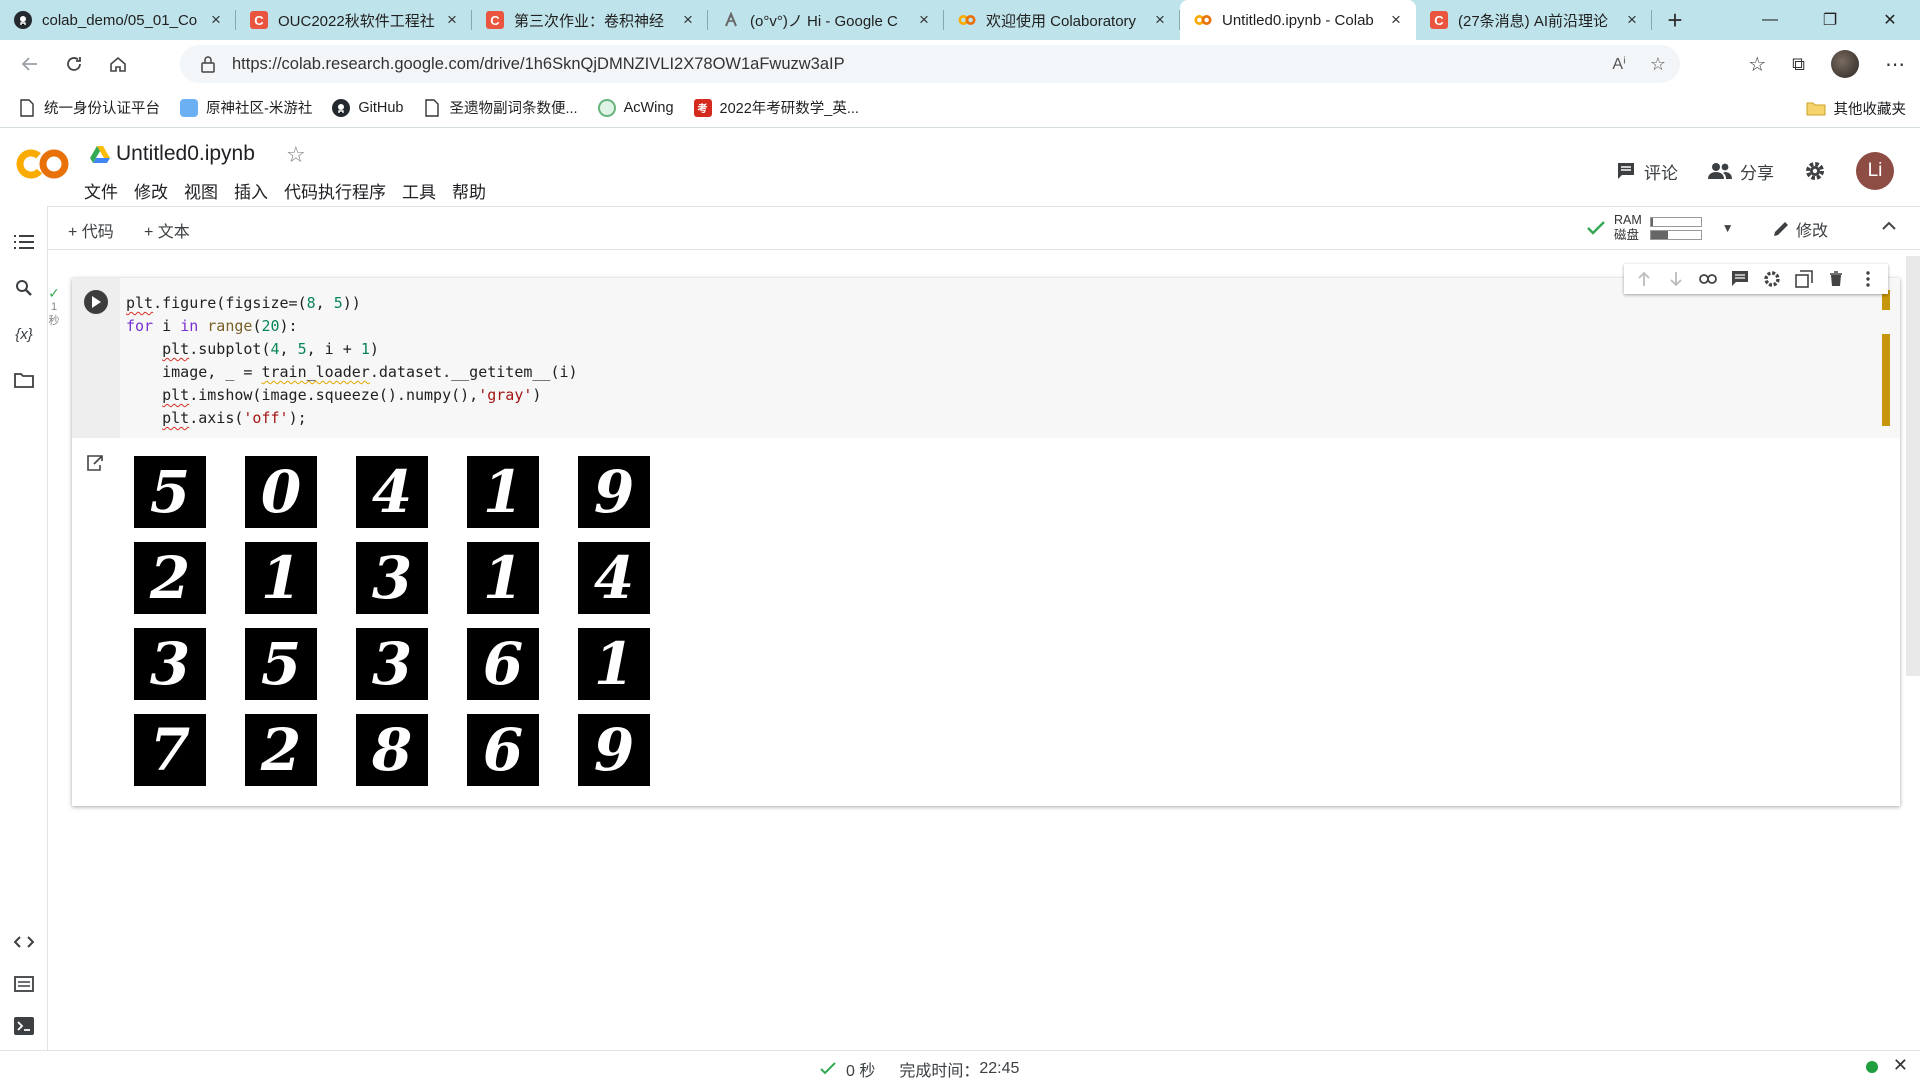 The height and width of the screenshot is (1081, 1920). I want to click on read-aloud-icon: Aⁱ, so click(1619, 64).